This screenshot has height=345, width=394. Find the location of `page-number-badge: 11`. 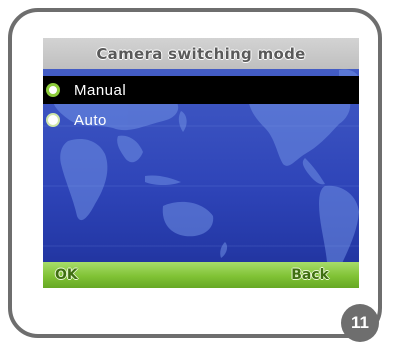

page-number-badge: 11 is located at coordinates (360, 323).